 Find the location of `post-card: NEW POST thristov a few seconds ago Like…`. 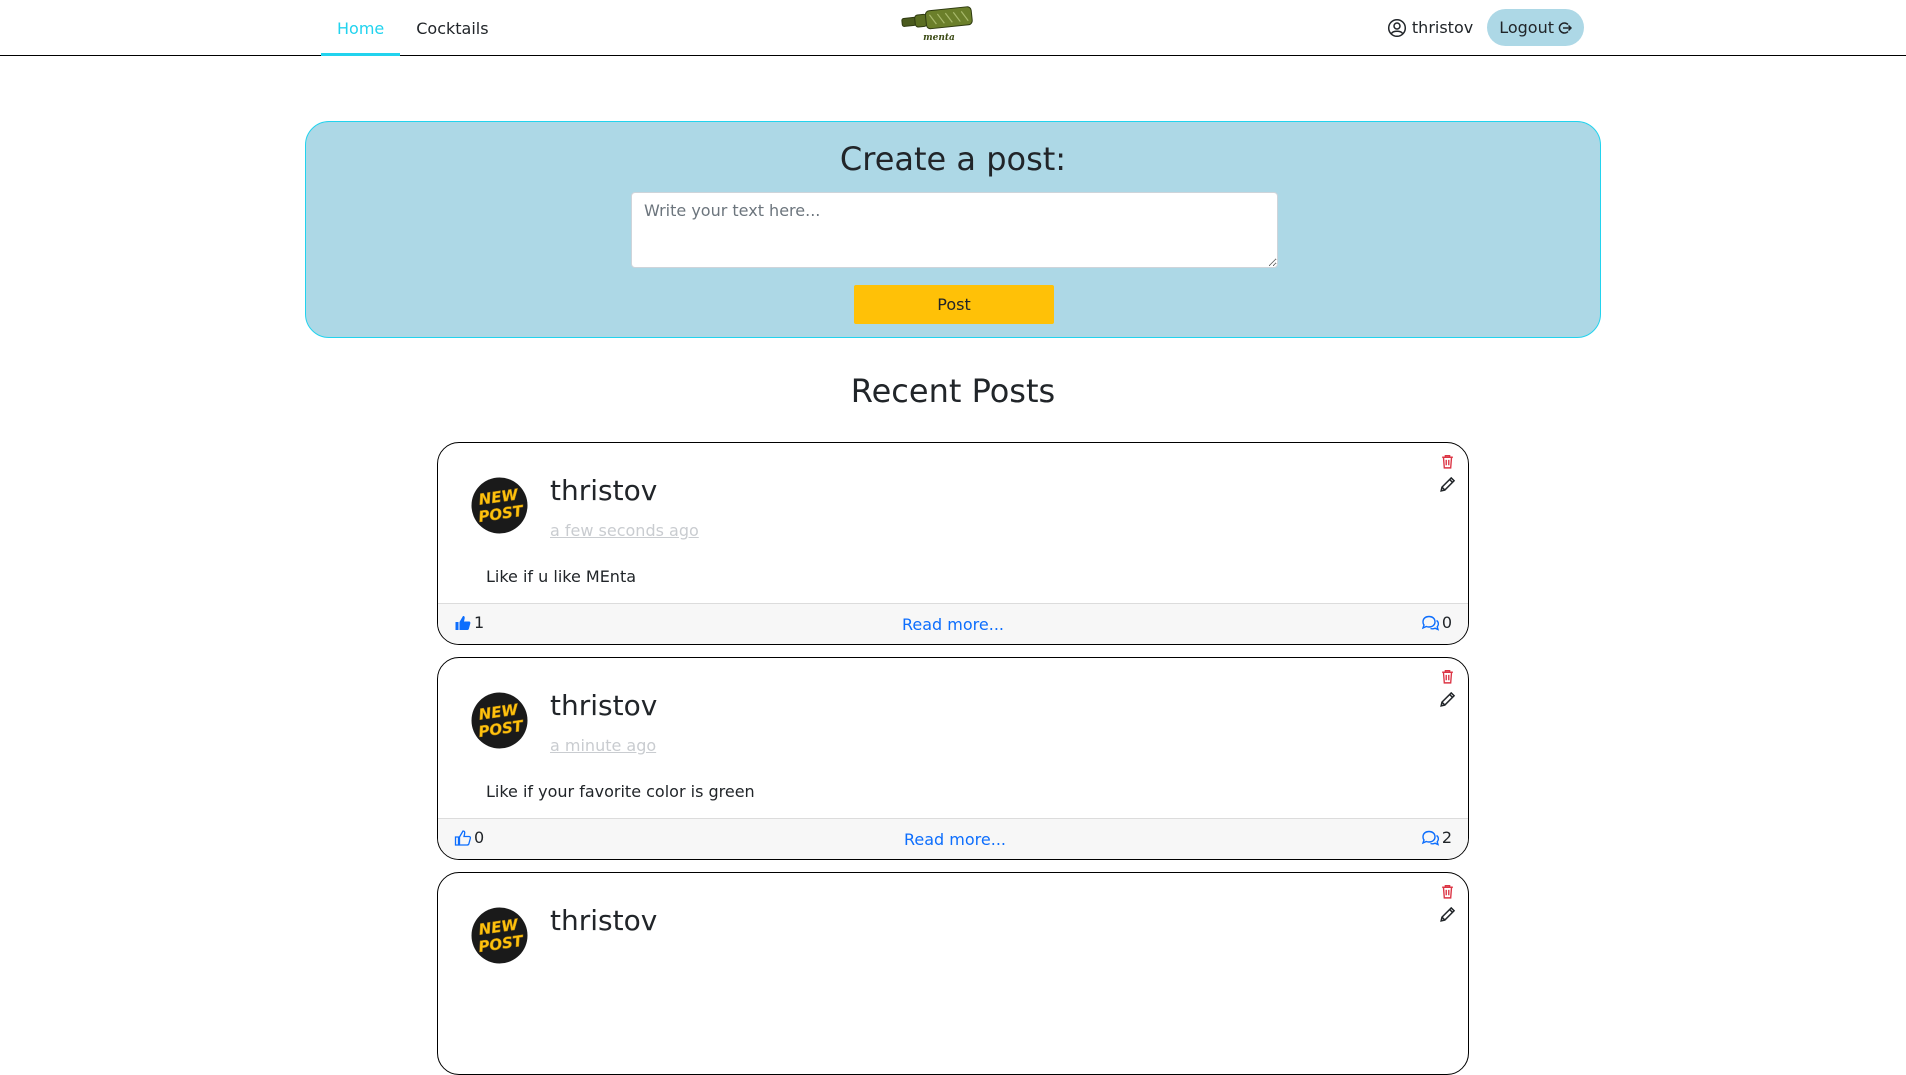

post-card: NEW POST thristov a few seconds ago Like… is located at coordinates (953, 543).